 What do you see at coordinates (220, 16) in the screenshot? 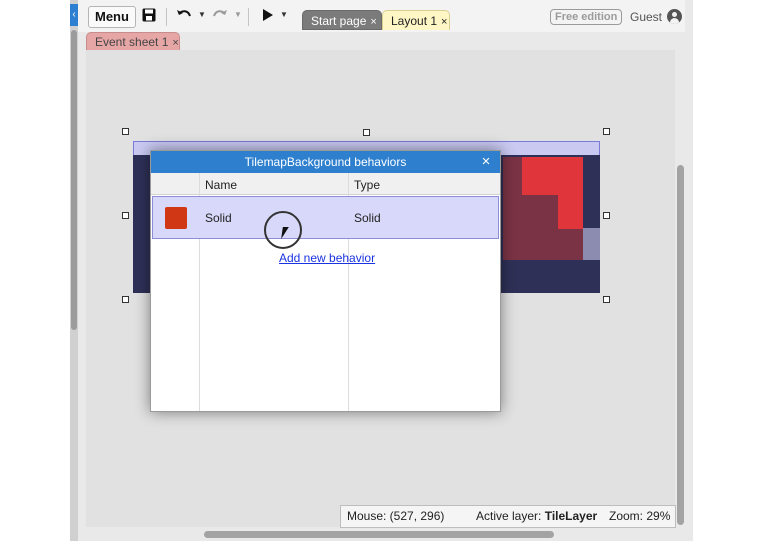
I see `redo-icon` at bounding box center [220, 16].